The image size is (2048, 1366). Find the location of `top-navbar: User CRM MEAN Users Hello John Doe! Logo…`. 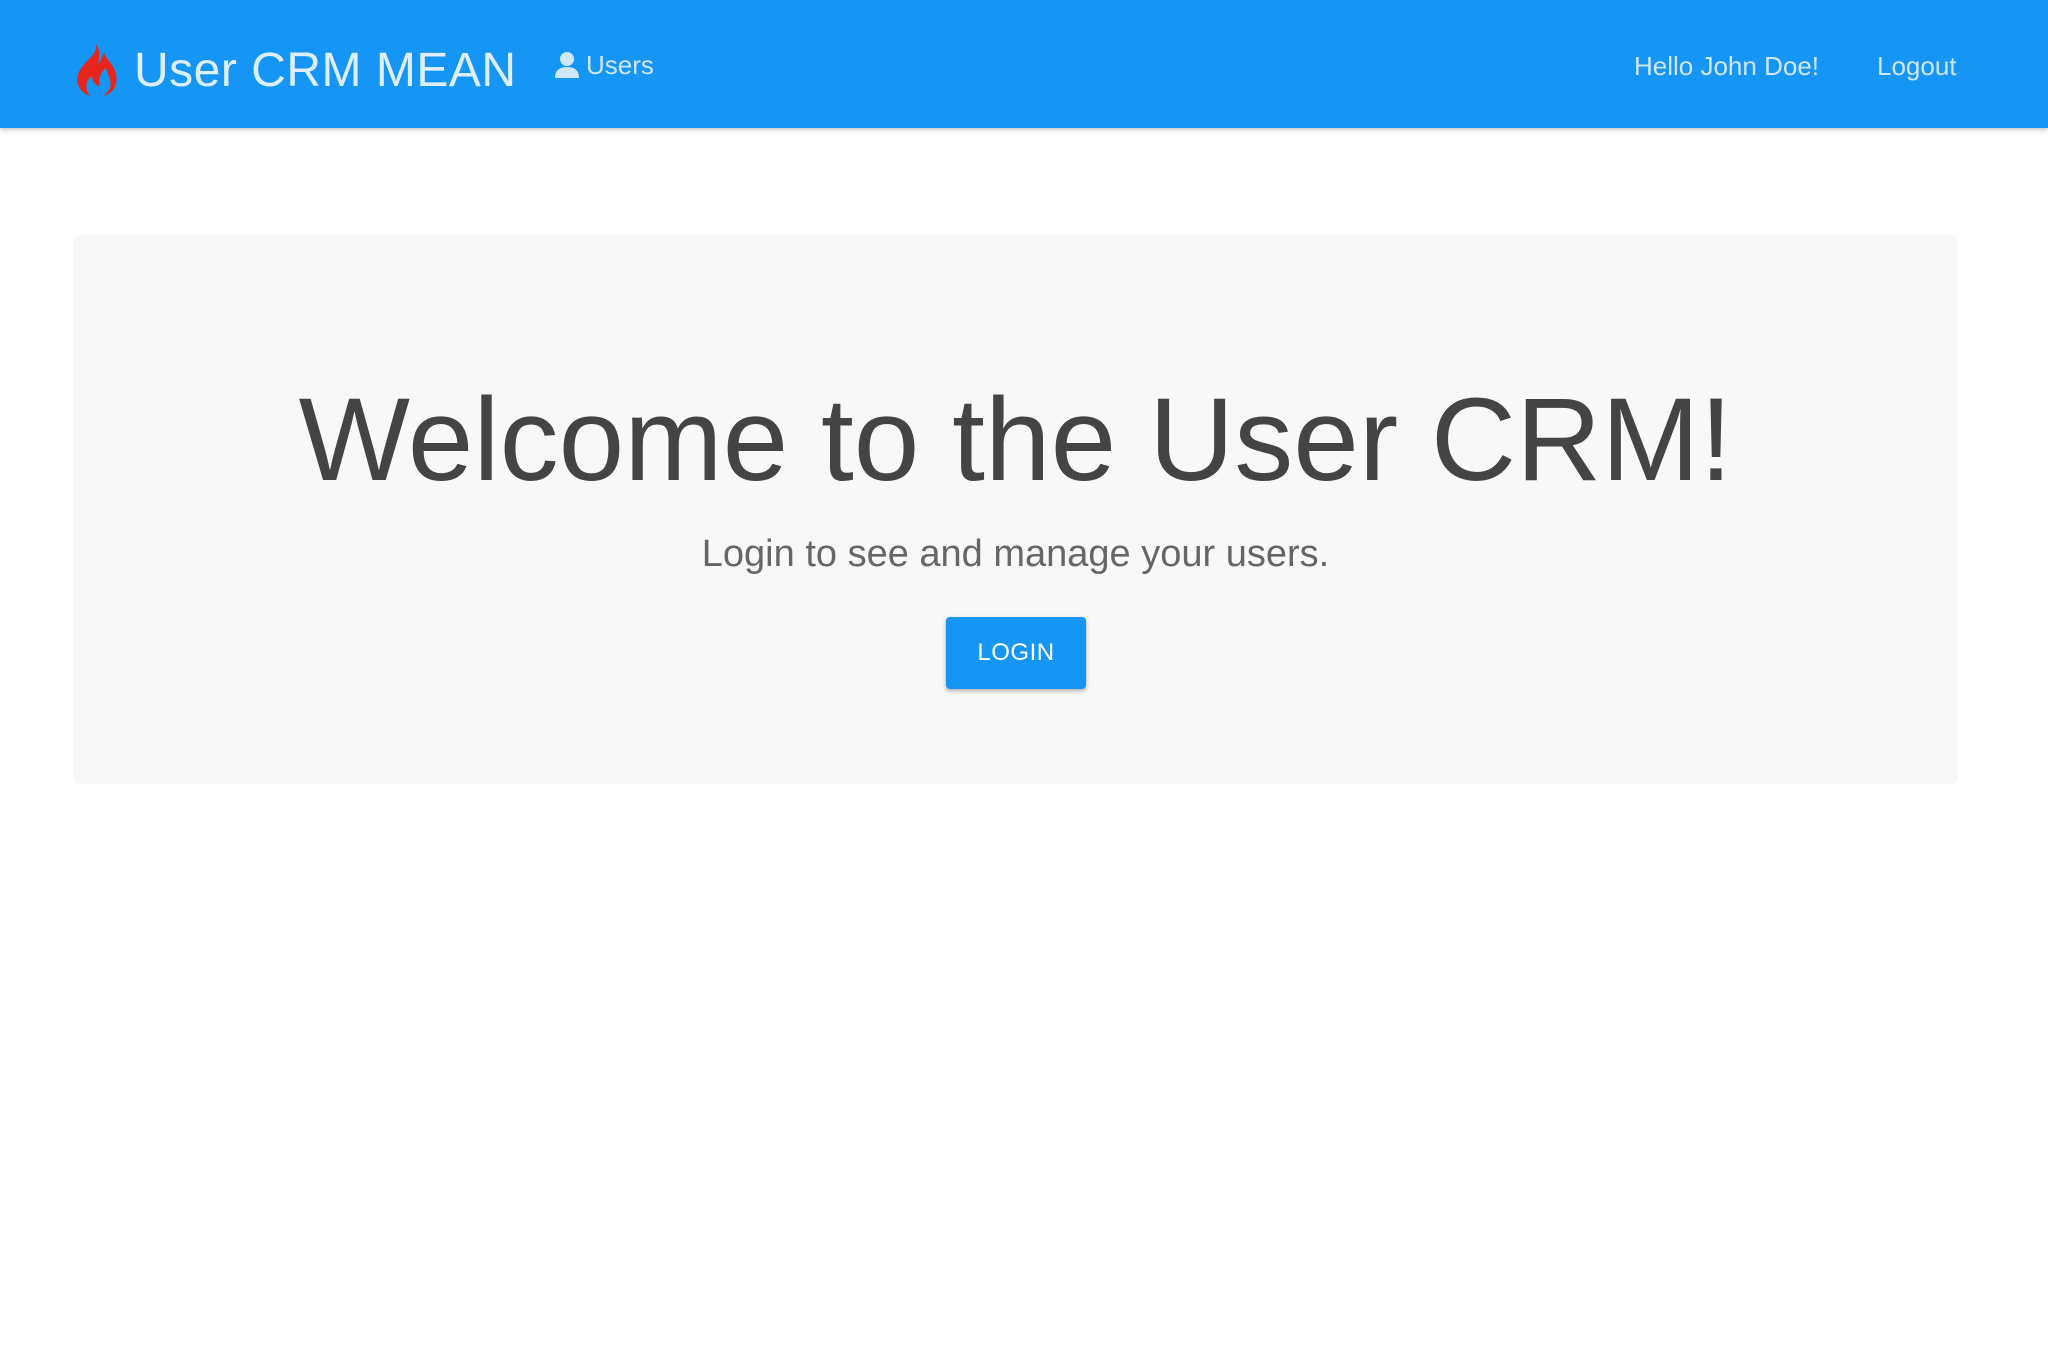

top-navbar: User CRM MEAN Users Hello John Doe! Logo… is located at coordinates (1024, 64).